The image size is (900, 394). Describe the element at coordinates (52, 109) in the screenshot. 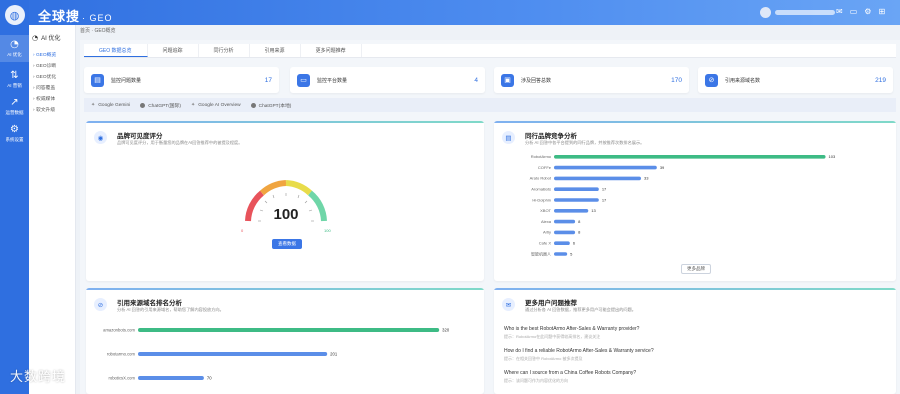

I see `submenu-item: › 软文升级` at that location.